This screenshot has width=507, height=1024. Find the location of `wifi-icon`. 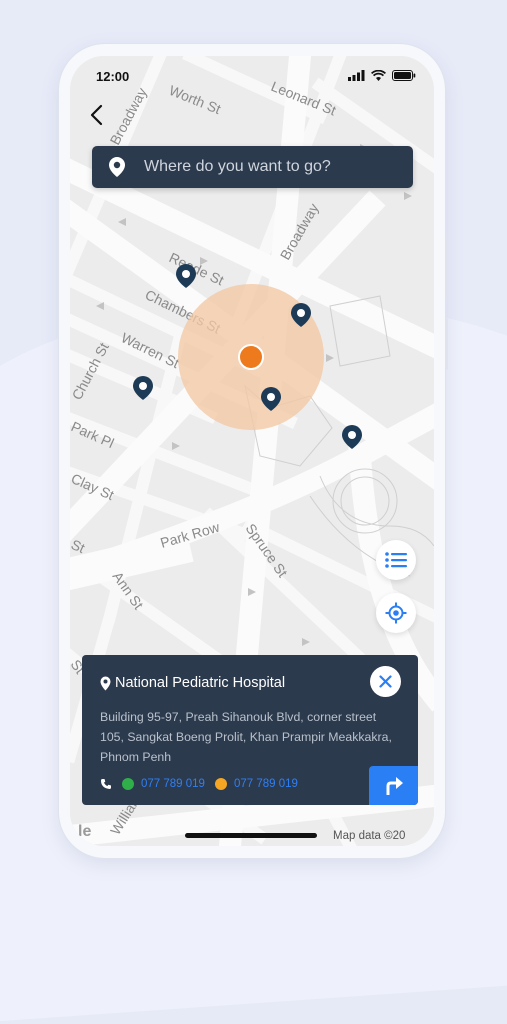

wifi-icon is located at coordinates (378, 75).